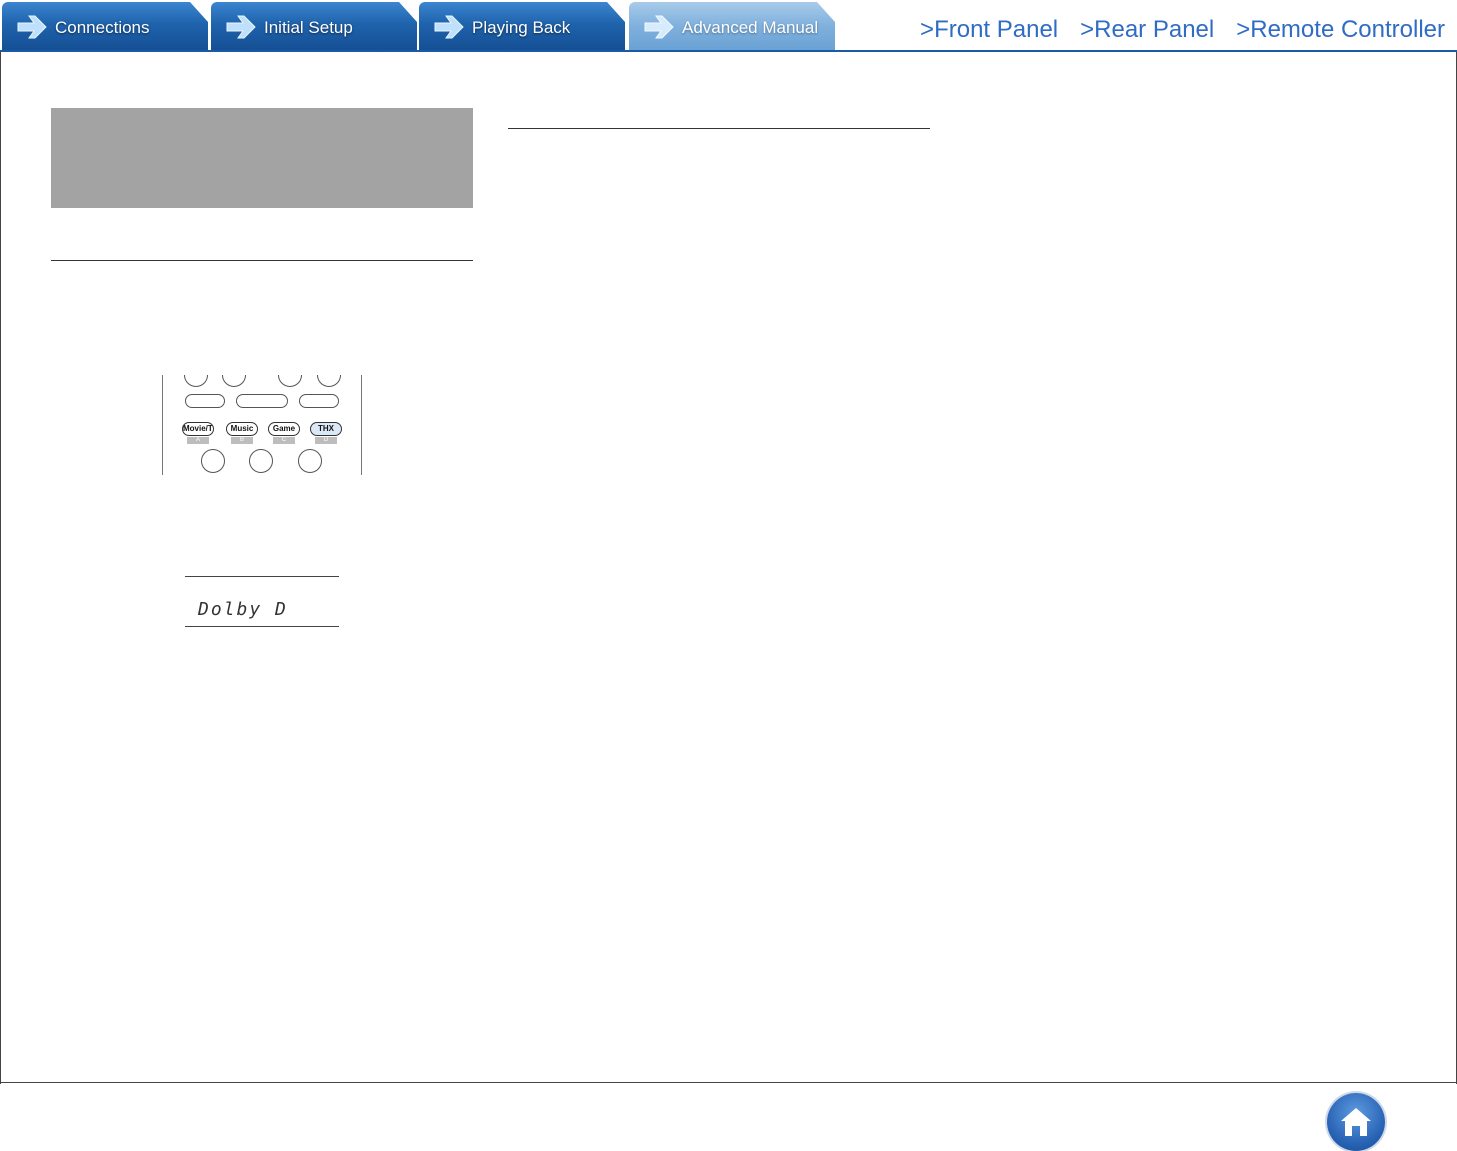  I want to click on tab-playing-back: Playing Back, so click(522, 26).